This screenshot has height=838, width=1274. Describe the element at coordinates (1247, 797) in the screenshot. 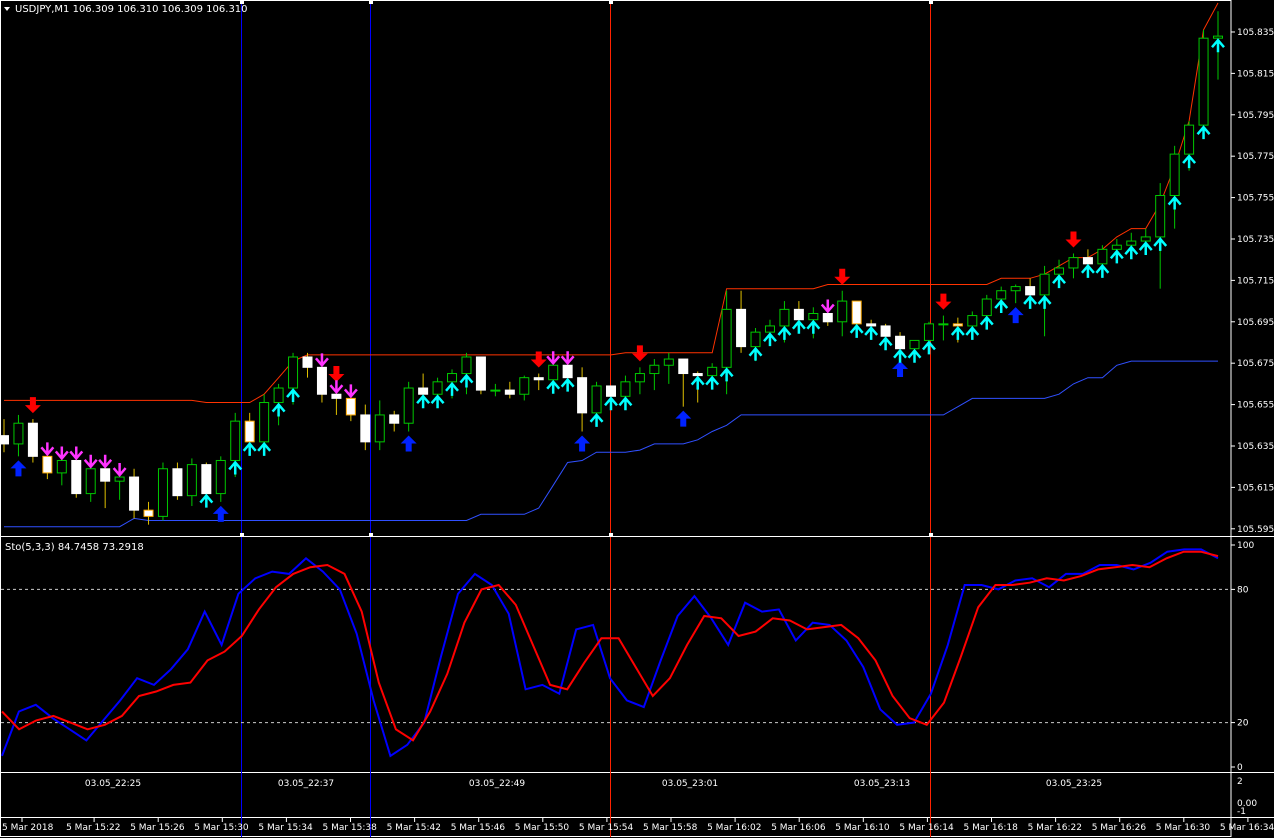

I see `session-axis: 20.00-1` at that location.